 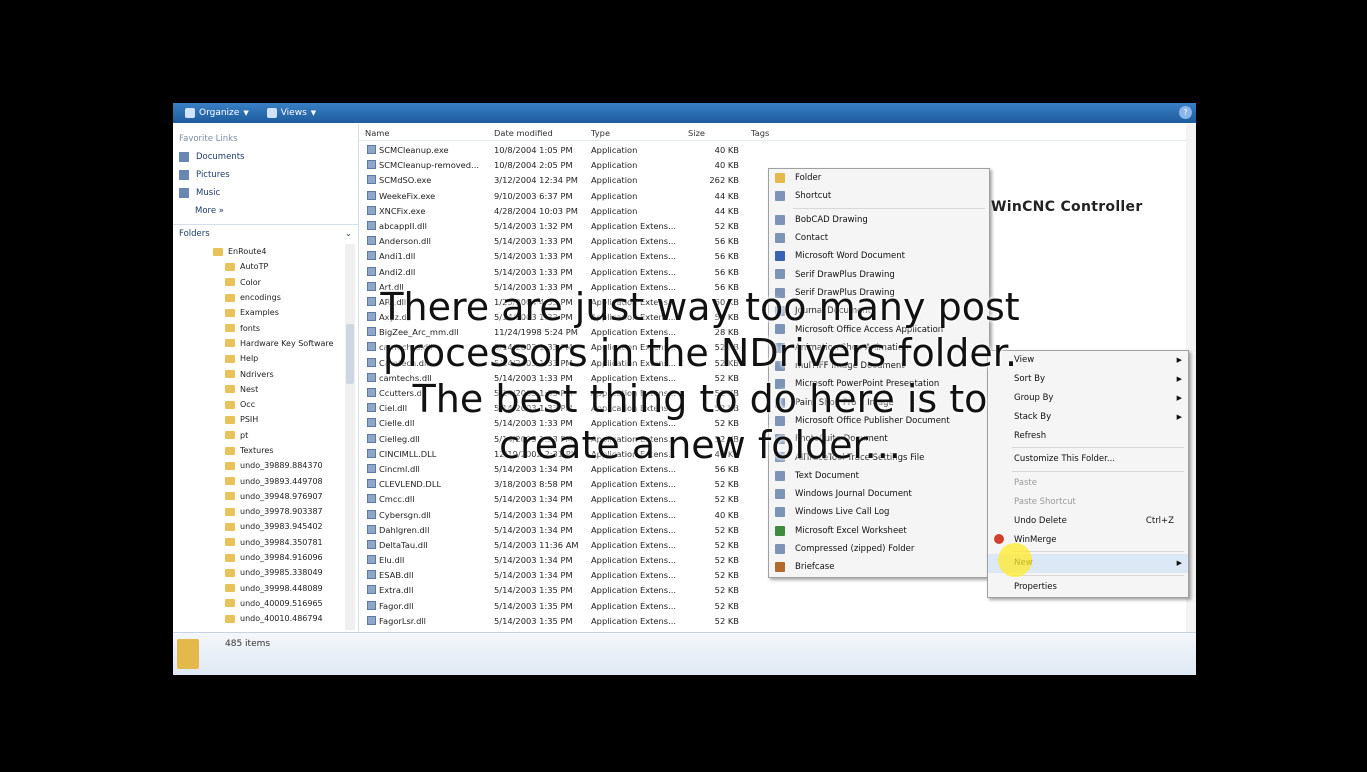 What do you see at coordinates (1088, 360) in the screenshot?
I see `menu-item-view: View ▶` at bounding box center [1088, 360].